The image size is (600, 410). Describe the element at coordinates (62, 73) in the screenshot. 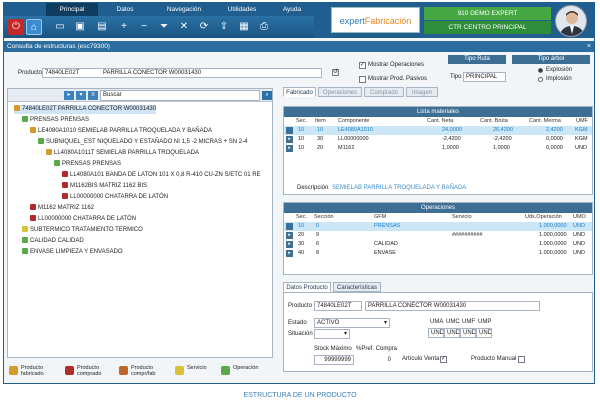

I see `product-code: 74840LE02T` at that location.